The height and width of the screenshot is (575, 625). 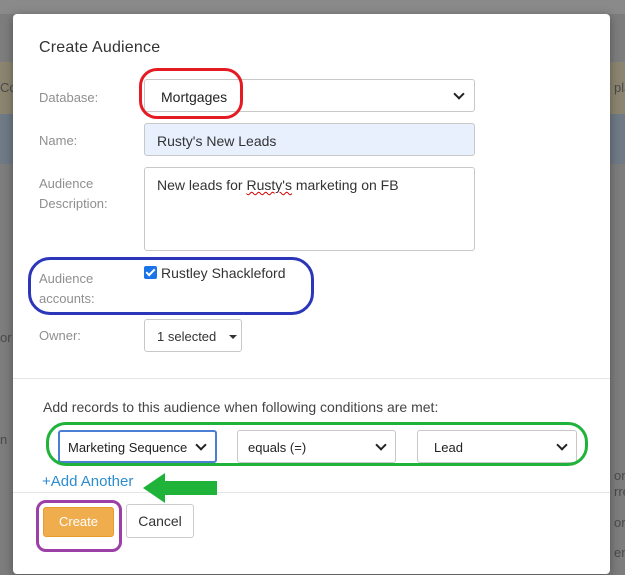 What do you see at coordinates (309, 209) in the screenshot?
I see `description-textarea: New leads for Rusty's marketing on FB` at bounding box center [309, 209].